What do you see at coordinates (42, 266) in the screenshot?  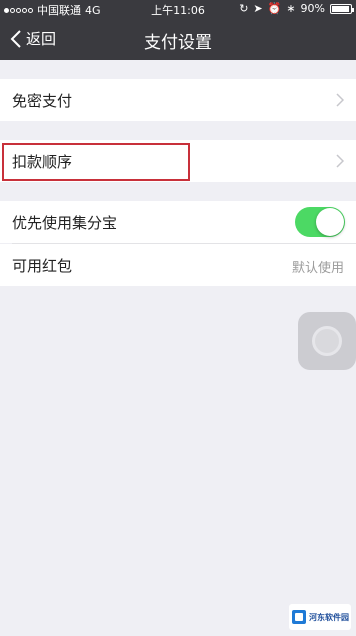 I see `row-red-packet-label: 可用红包` at bounding box center [42, 266].